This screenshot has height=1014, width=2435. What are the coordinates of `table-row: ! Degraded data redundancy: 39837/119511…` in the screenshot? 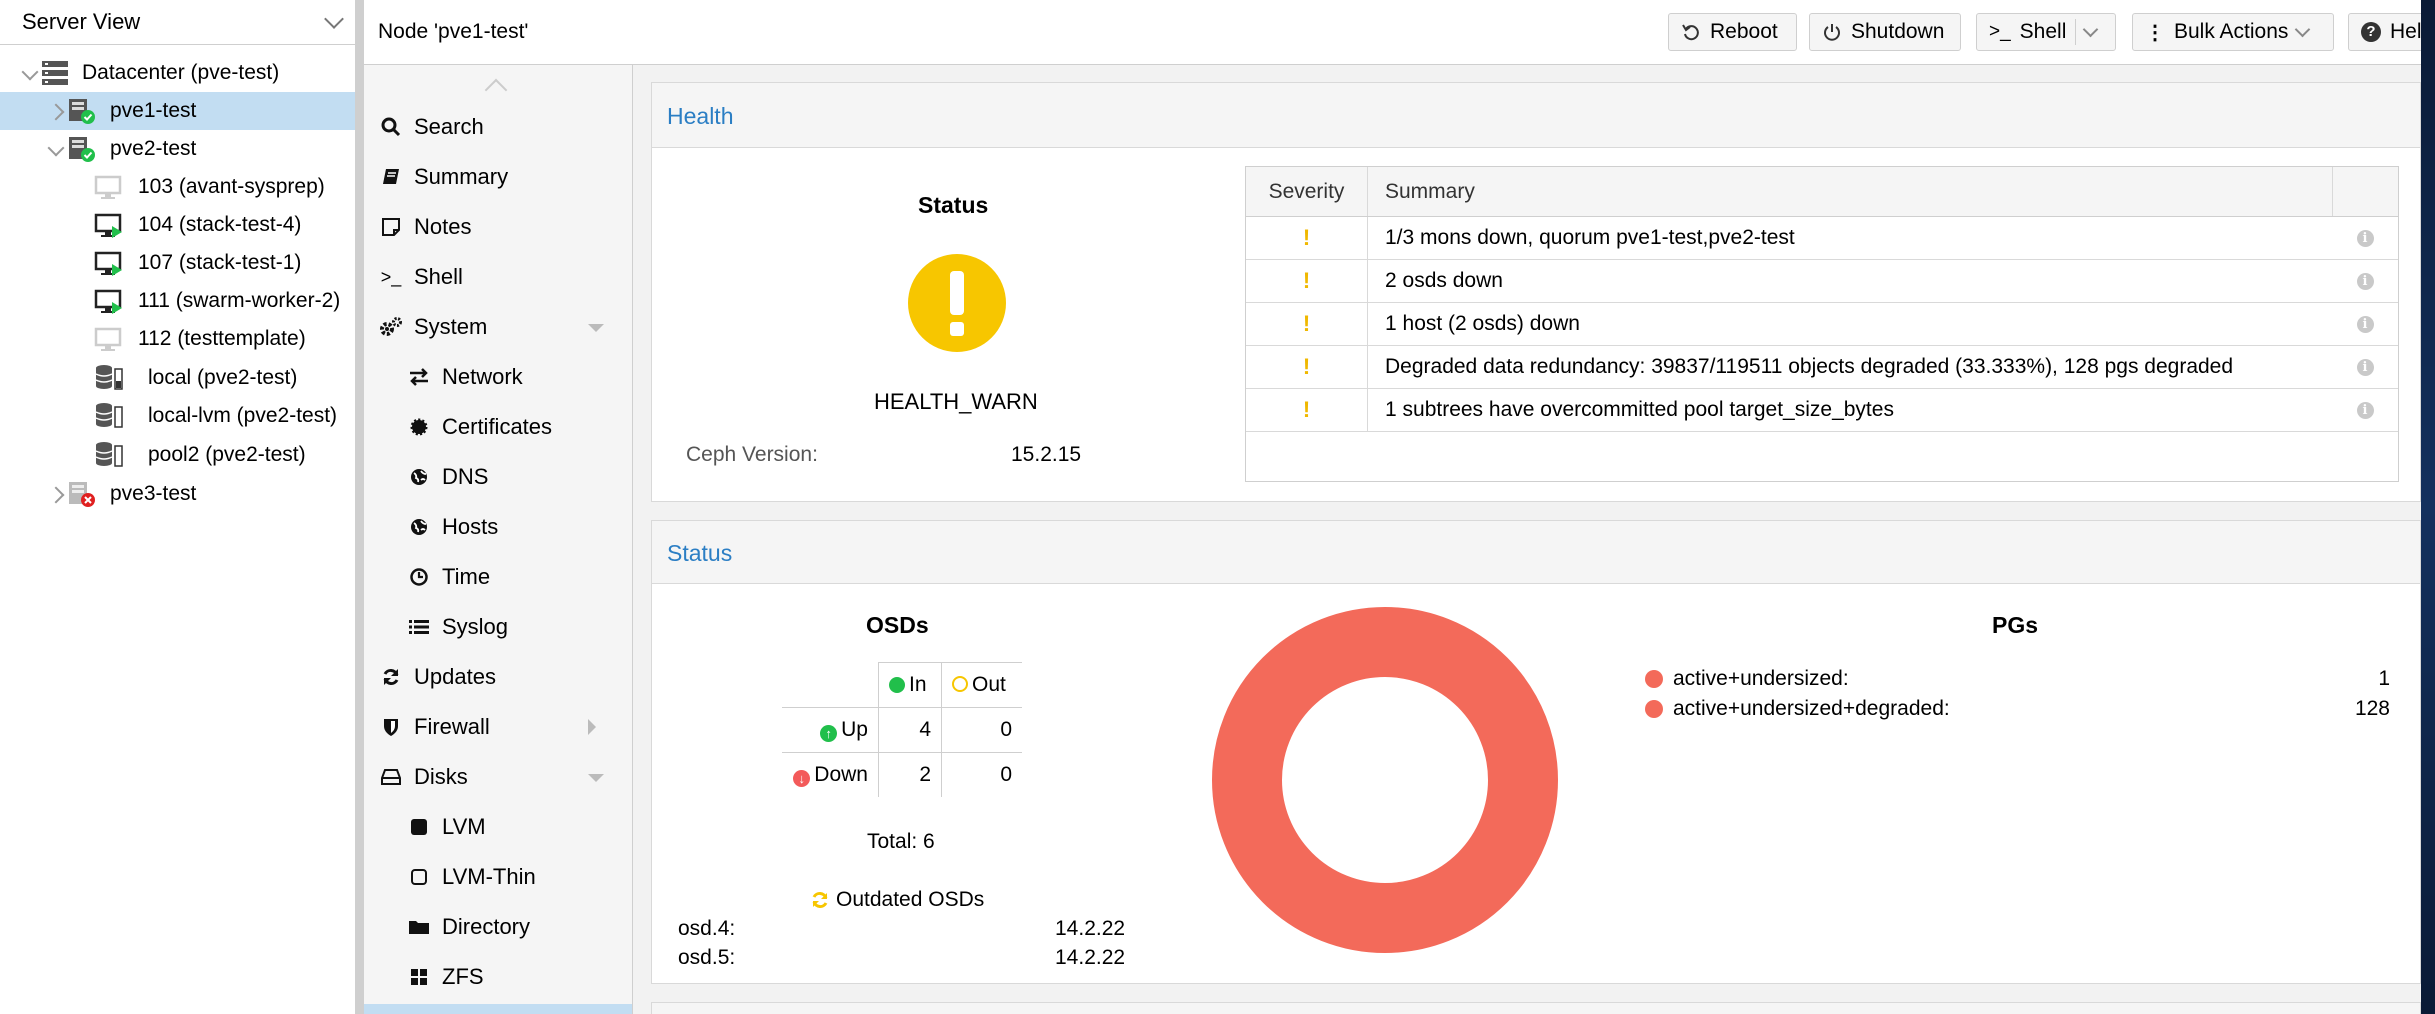 It's located at (1822, 367).